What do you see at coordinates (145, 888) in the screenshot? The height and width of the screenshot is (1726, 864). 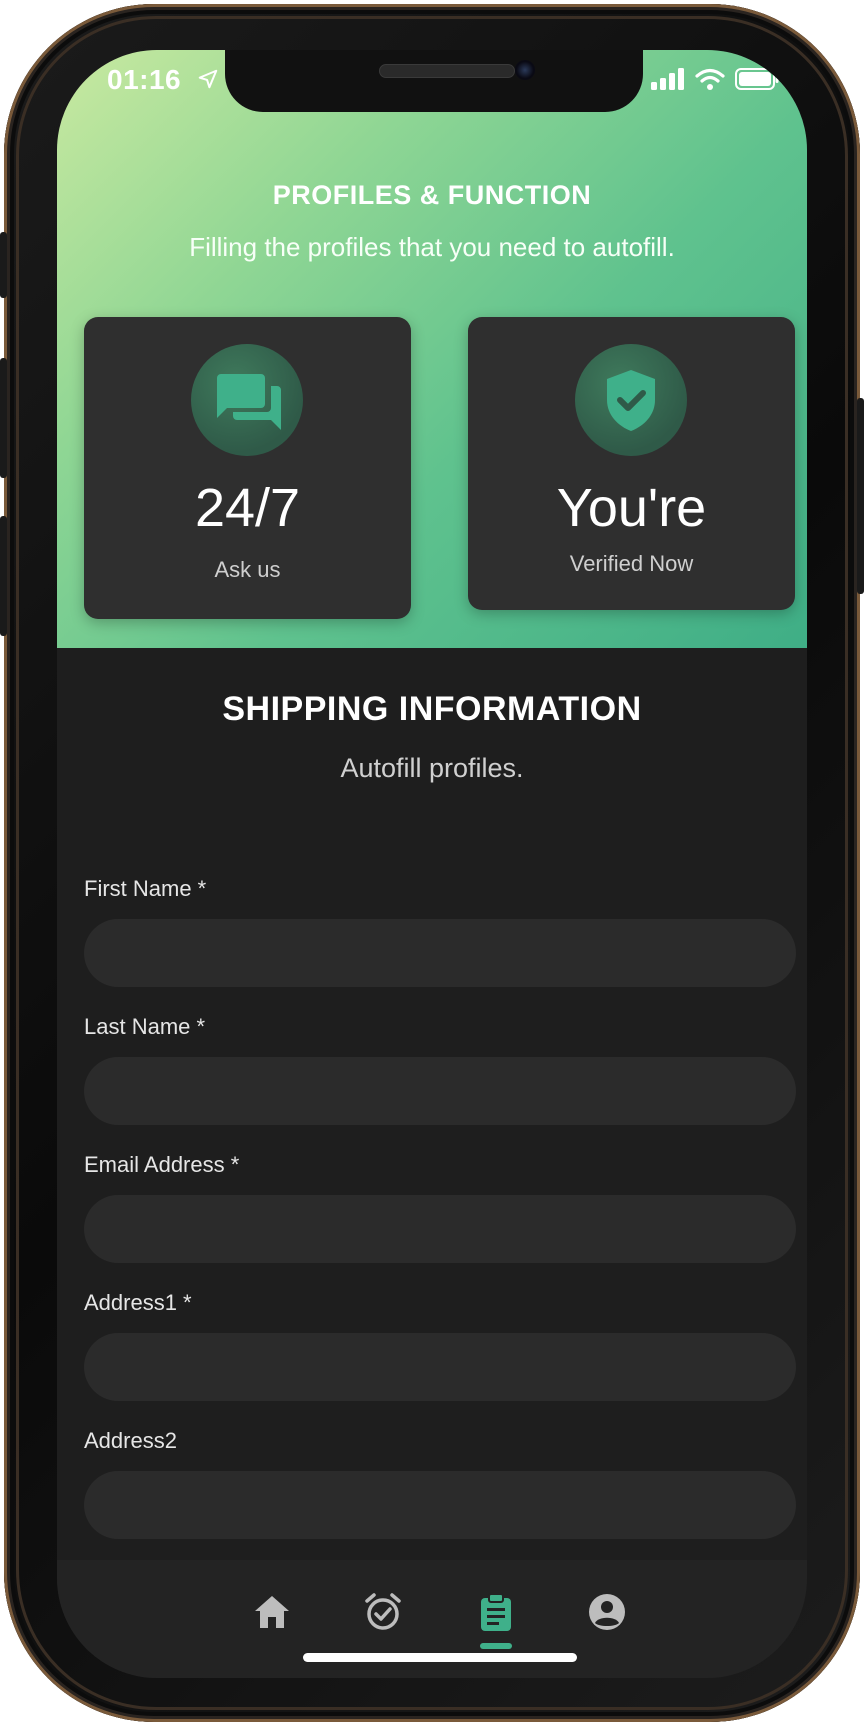 I see `first-name-label: First Name *` at bounding box center [145, 888].